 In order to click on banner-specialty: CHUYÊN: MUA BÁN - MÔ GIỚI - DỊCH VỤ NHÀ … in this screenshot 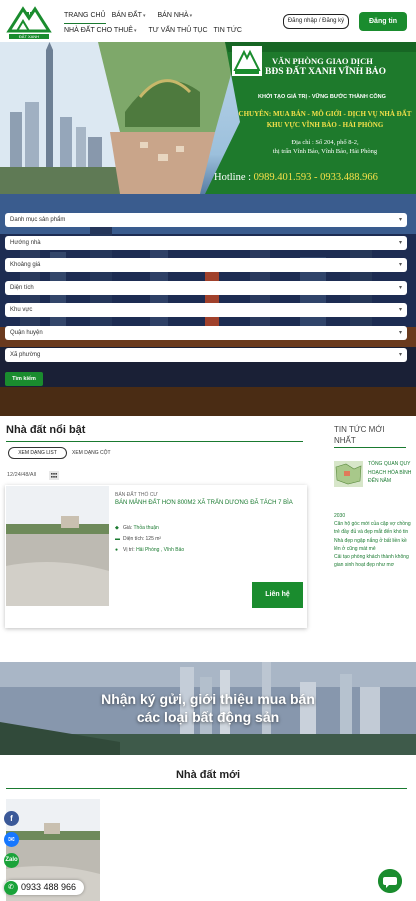, I will do `click(325, 120)`.